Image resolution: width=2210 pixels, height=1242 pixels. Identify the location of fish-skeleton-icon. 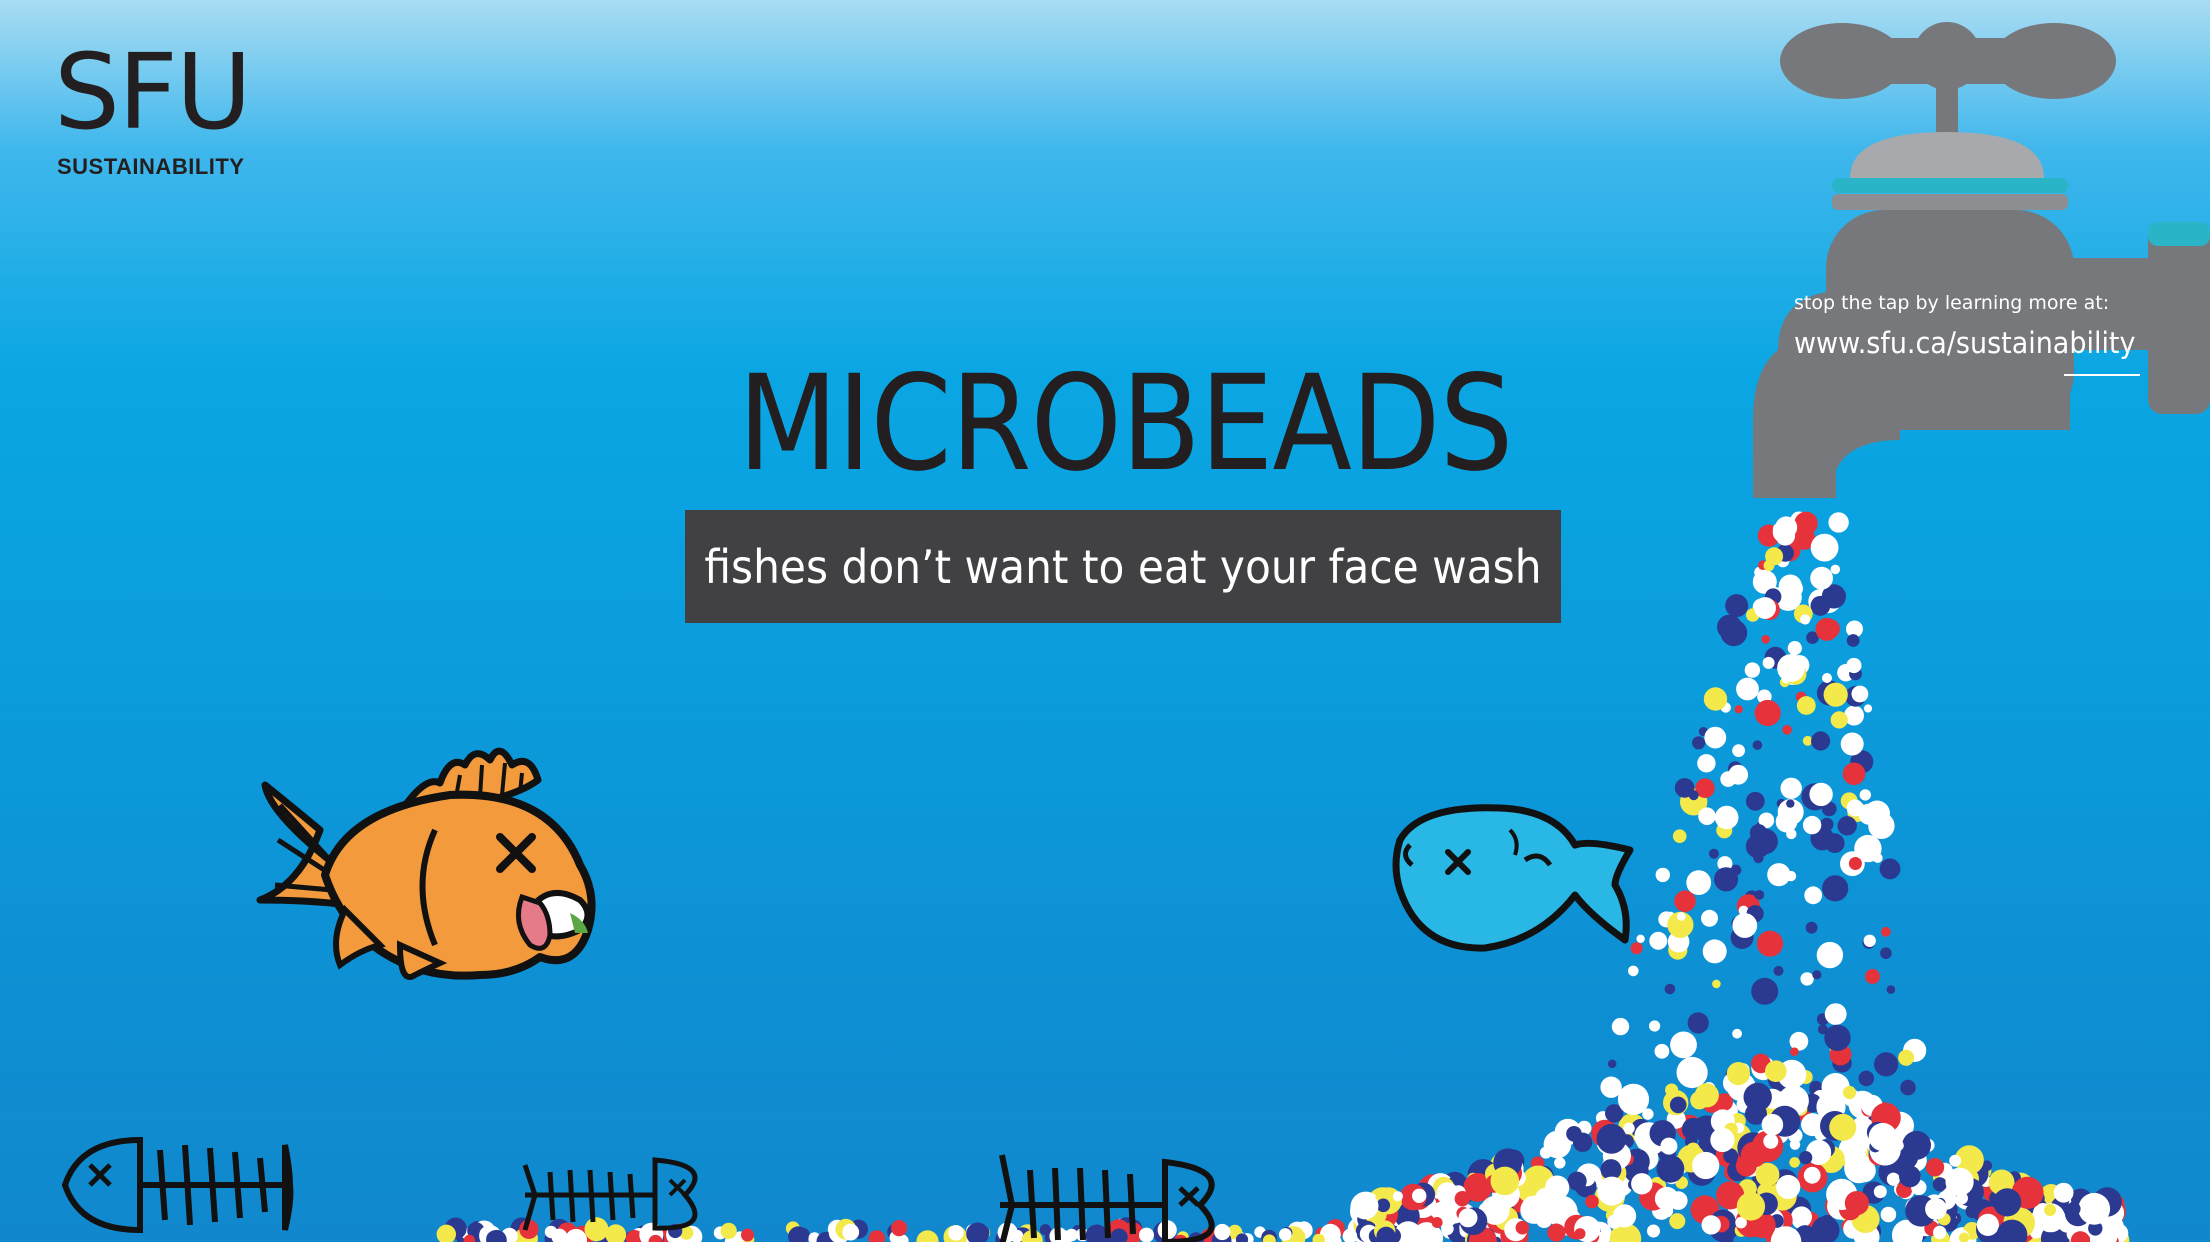
(610, 1194).